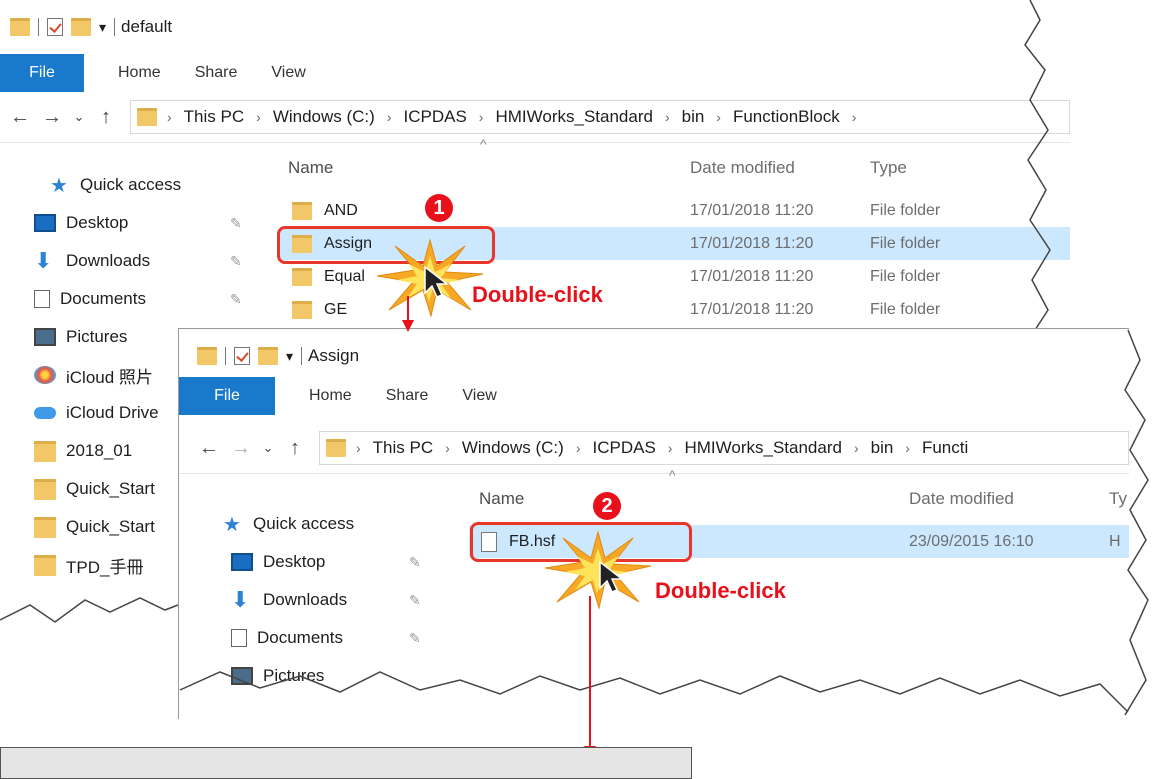 The height and width of the screenshot is (779, 1155). What do you see at coordinates (346, 763) in the screenshot?
I see `next-window-edge` at bounding box center [346, 763].